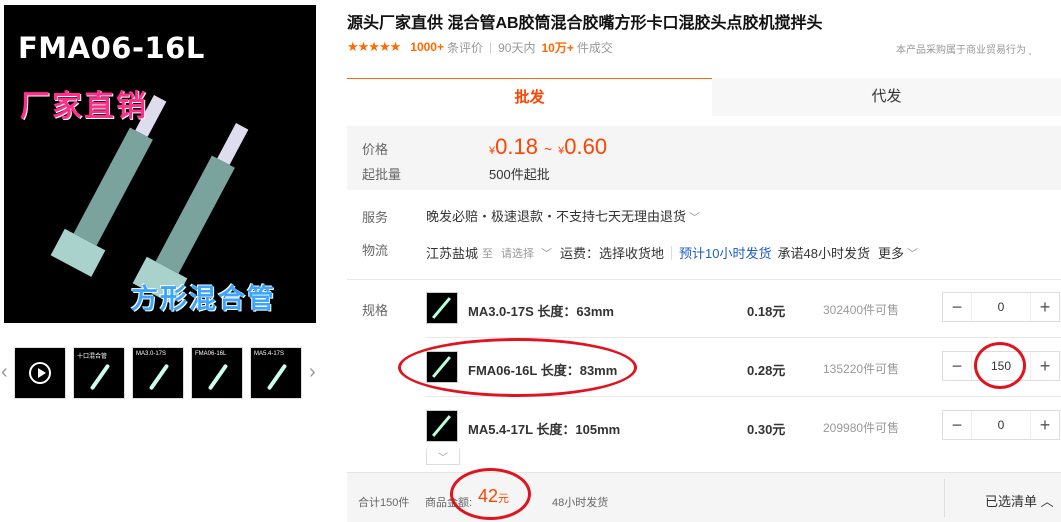 The height and width of the screenshot is (522, 1061). Describe the element at coordinates (1011, 501) in the screenshot. I see `selected-list-label: 已选清单` at that location.